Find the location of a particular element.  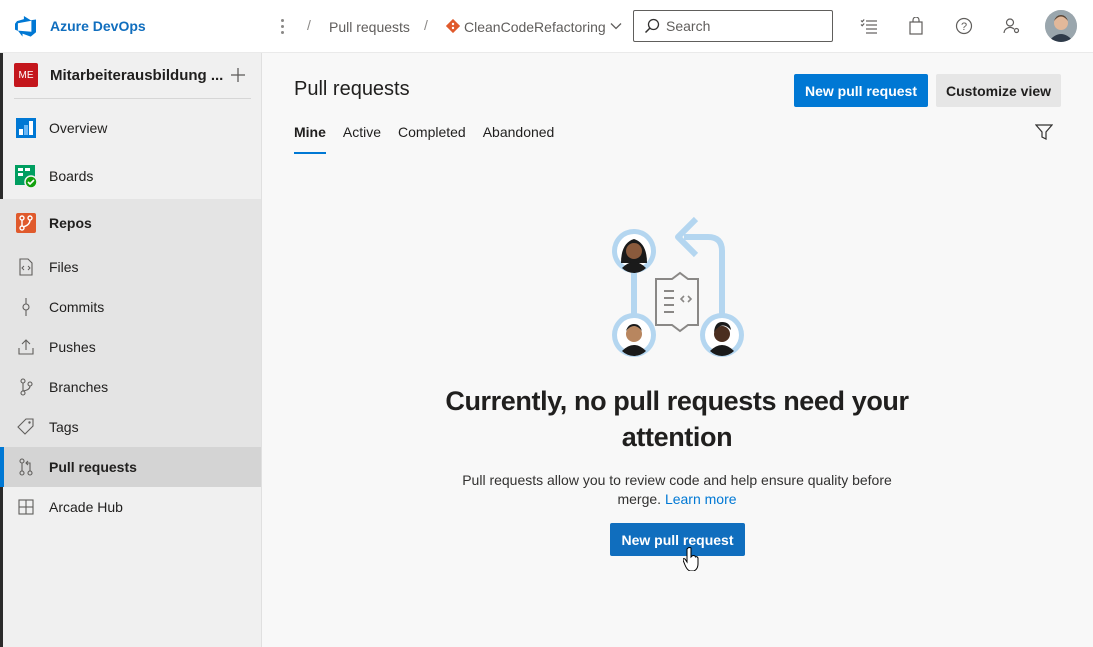

boards-icon is located at coordinates (26, 176).